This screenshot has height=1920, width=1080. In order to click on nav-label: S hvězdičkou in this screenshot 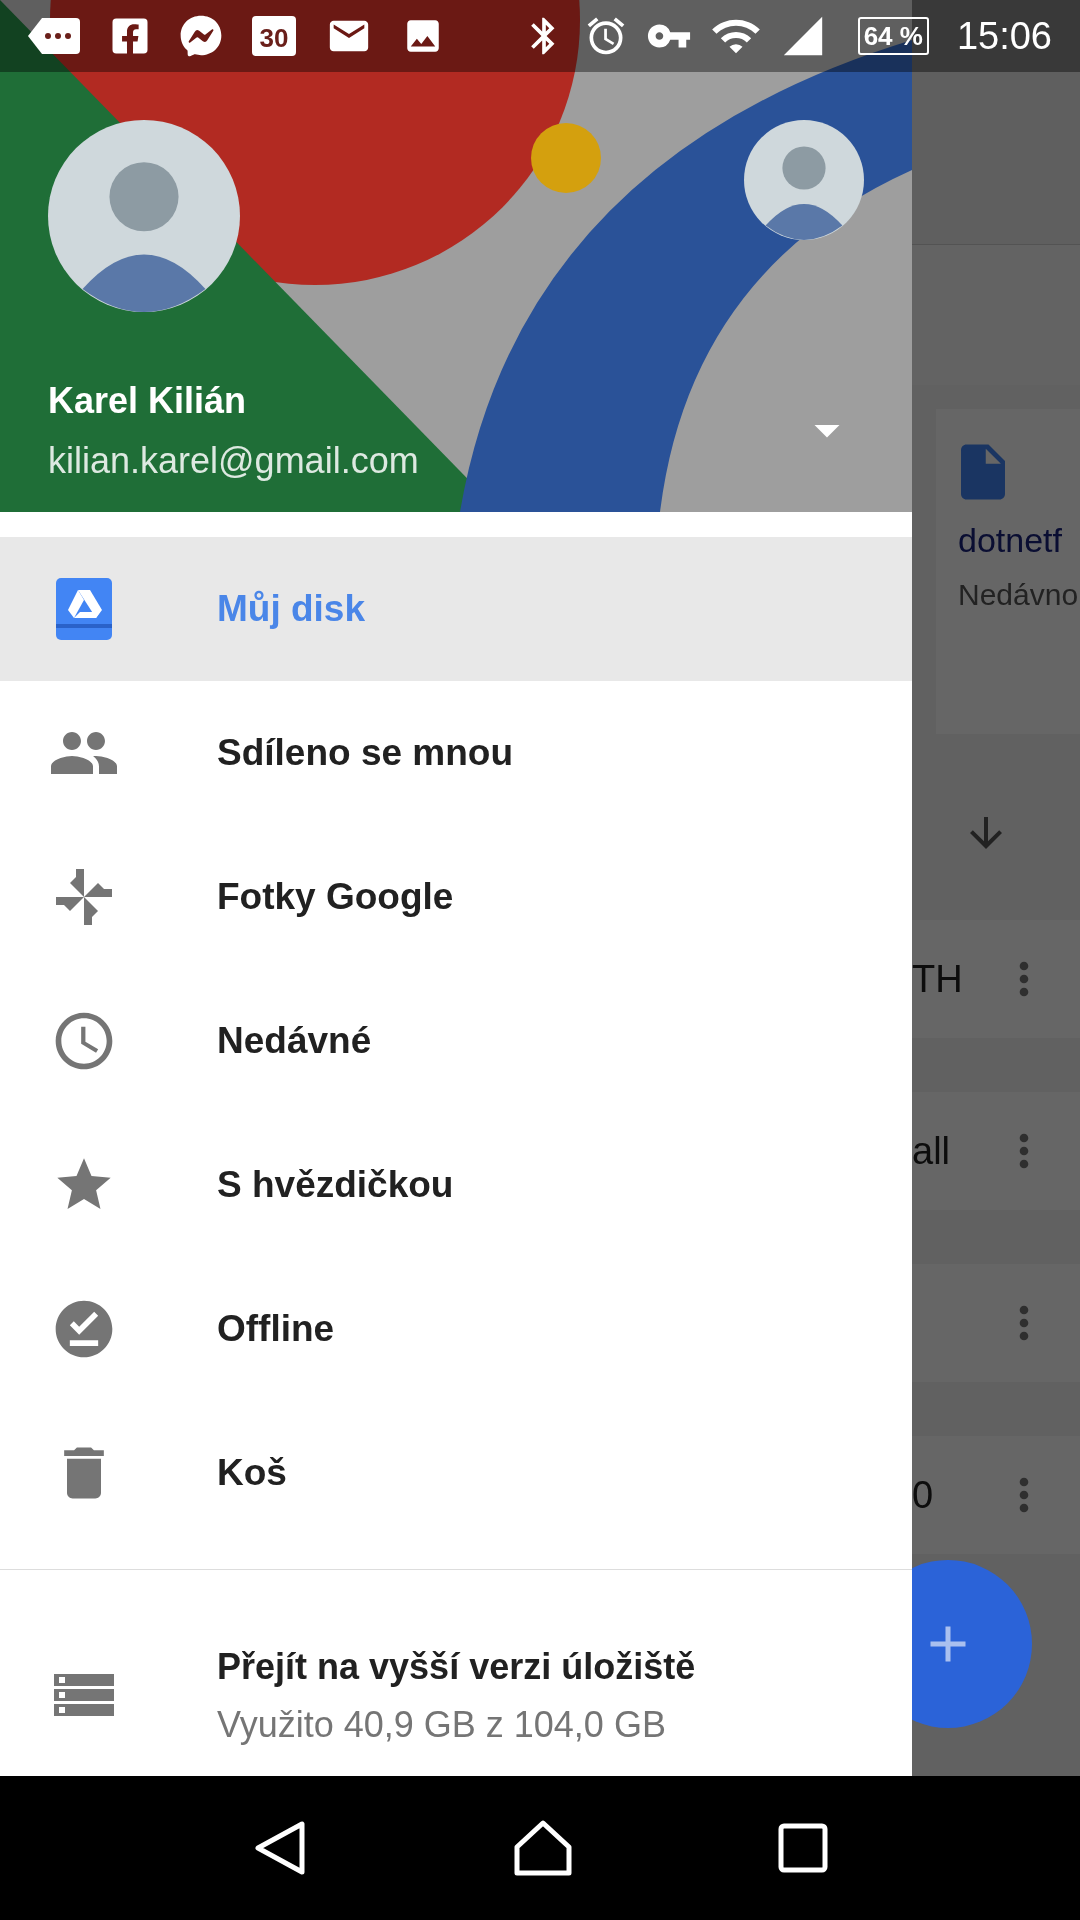, I will do `click(335, 1185)`.